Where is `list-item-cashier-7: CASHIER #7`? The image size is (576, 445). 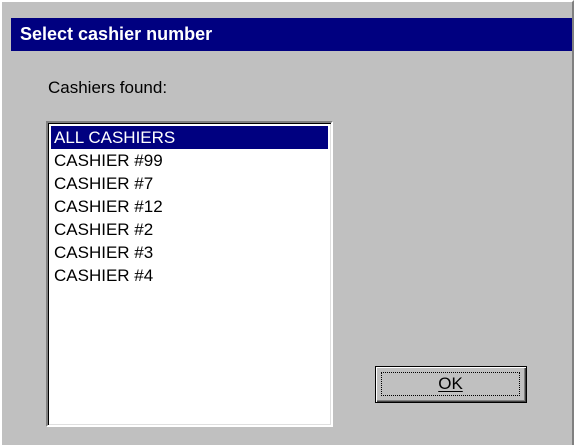
list-item-cashier-7: CASHIER #7 is located at coordinates (189, 183).